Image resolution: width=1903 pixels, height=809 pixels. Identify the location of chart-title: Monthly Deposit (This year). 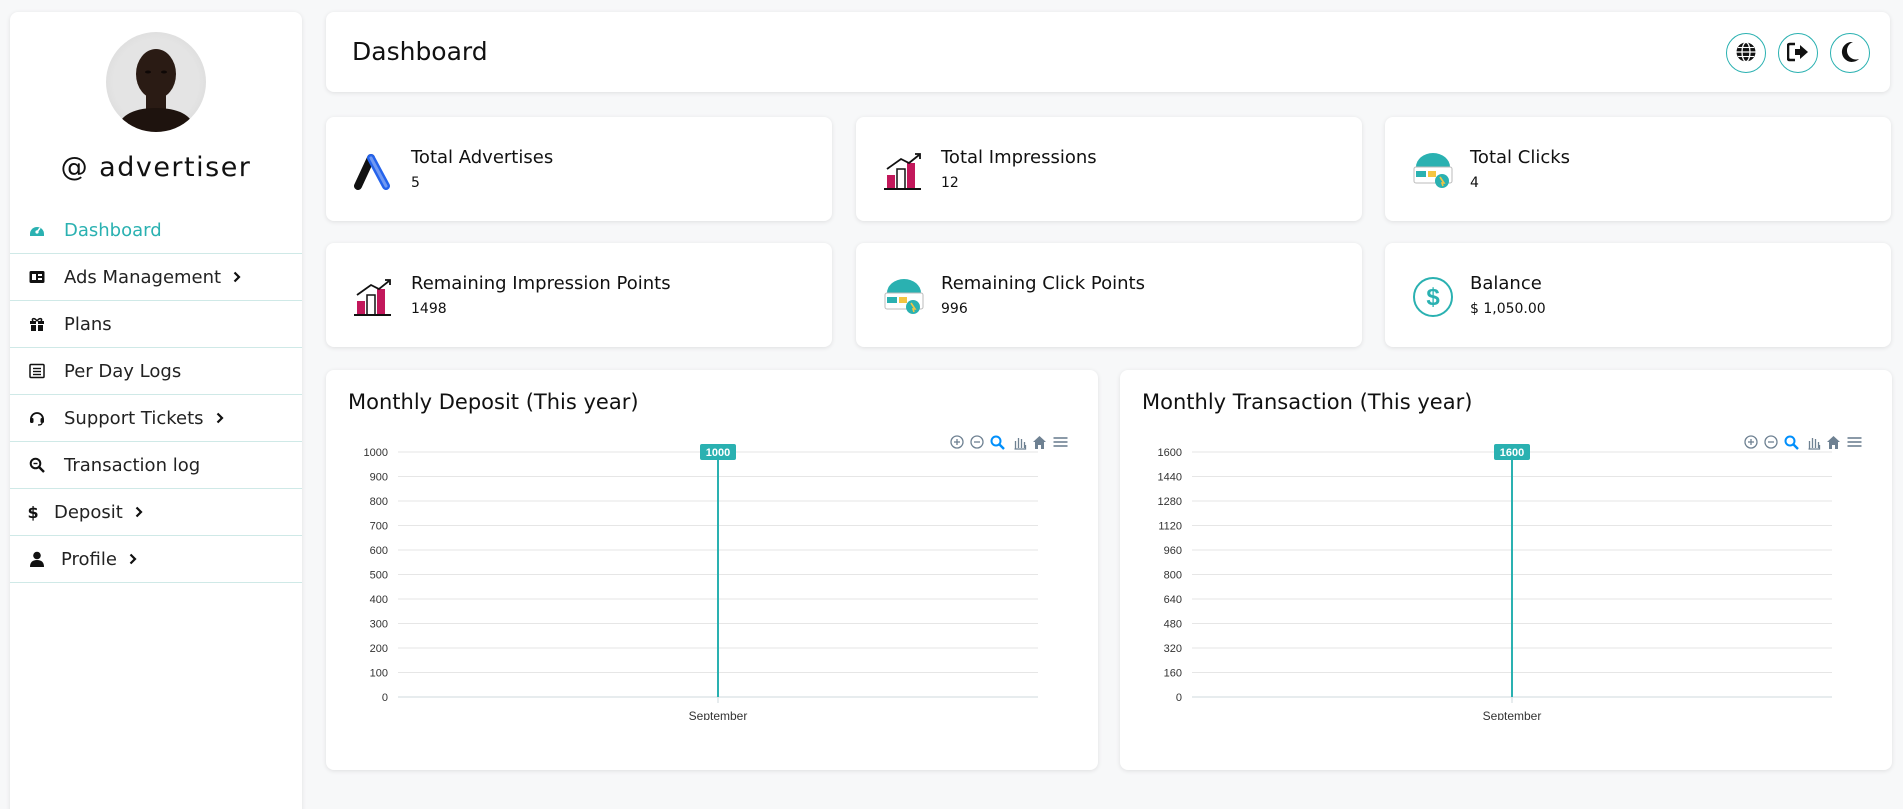
(493, 402).